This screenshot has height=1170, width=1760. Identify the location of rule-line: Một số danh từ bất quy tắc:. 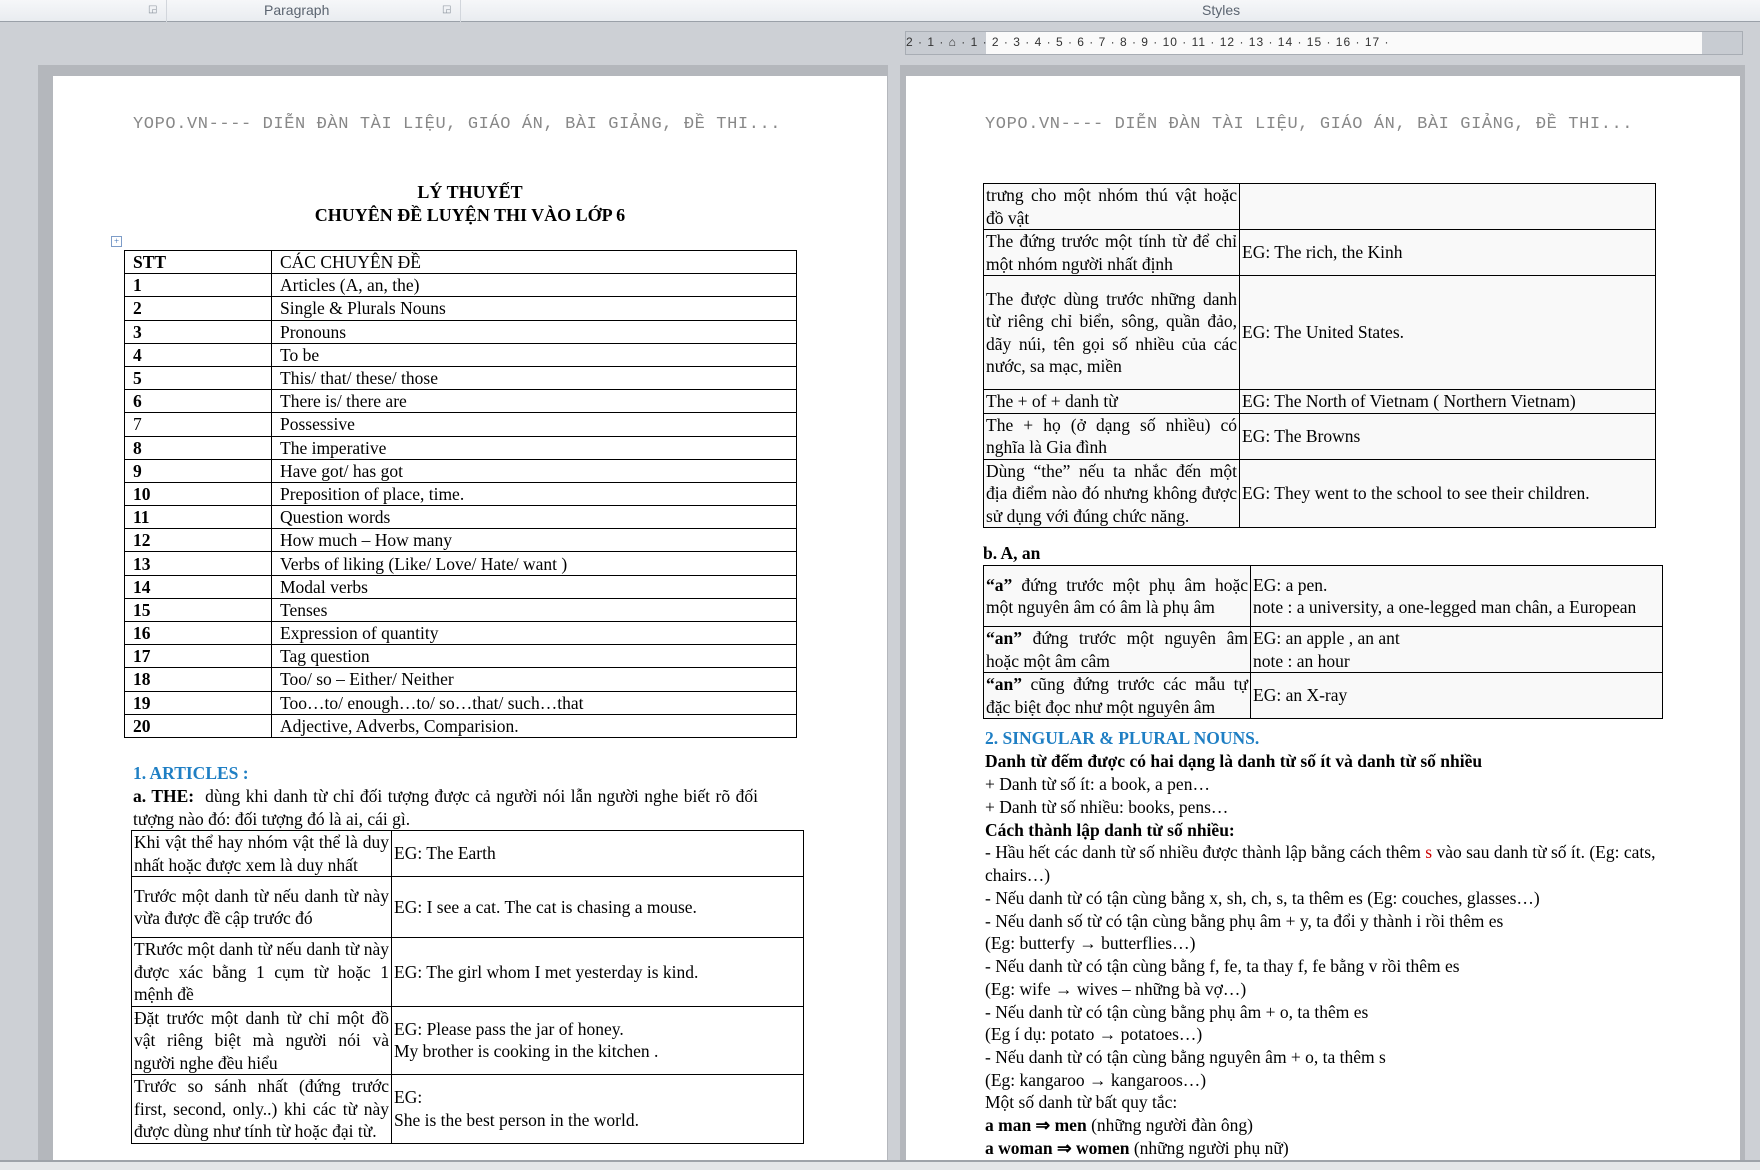
(1081, 1102).